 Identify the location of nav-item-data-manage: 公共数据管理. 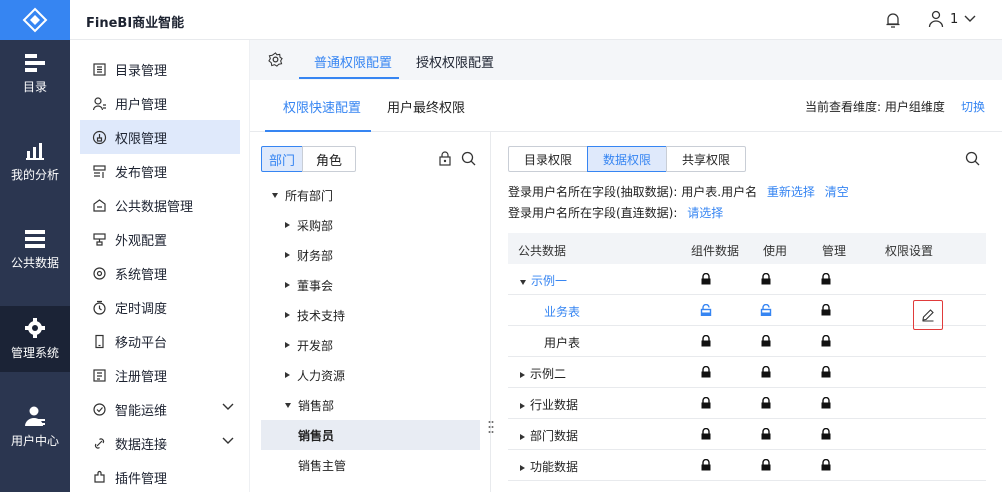
(160, 205).